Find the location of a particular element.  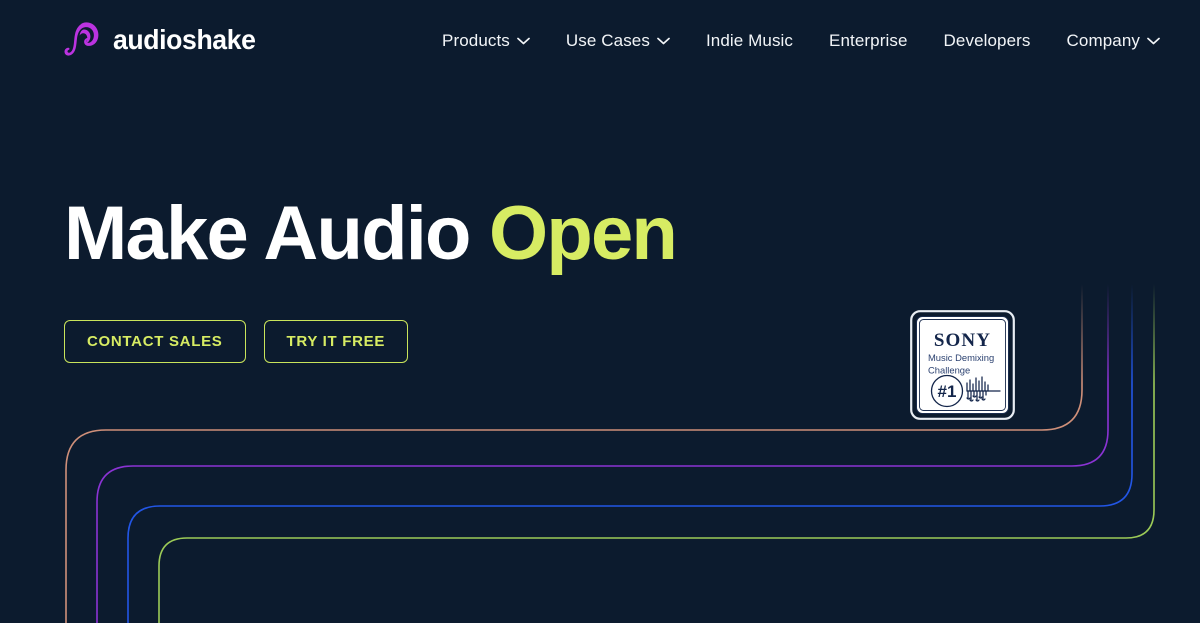

nav-item-label: Products is located at coordinates (476, 40).